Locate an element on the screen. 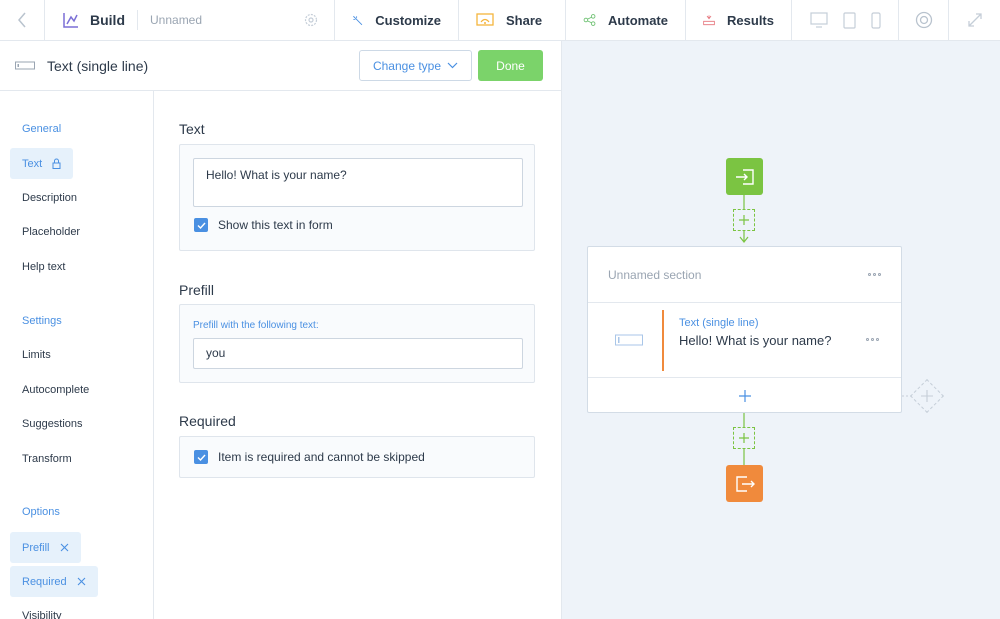 Image resolution: width=1000 pixels, height=619 pixels. device-switcher is located at coordinates (845, 20).